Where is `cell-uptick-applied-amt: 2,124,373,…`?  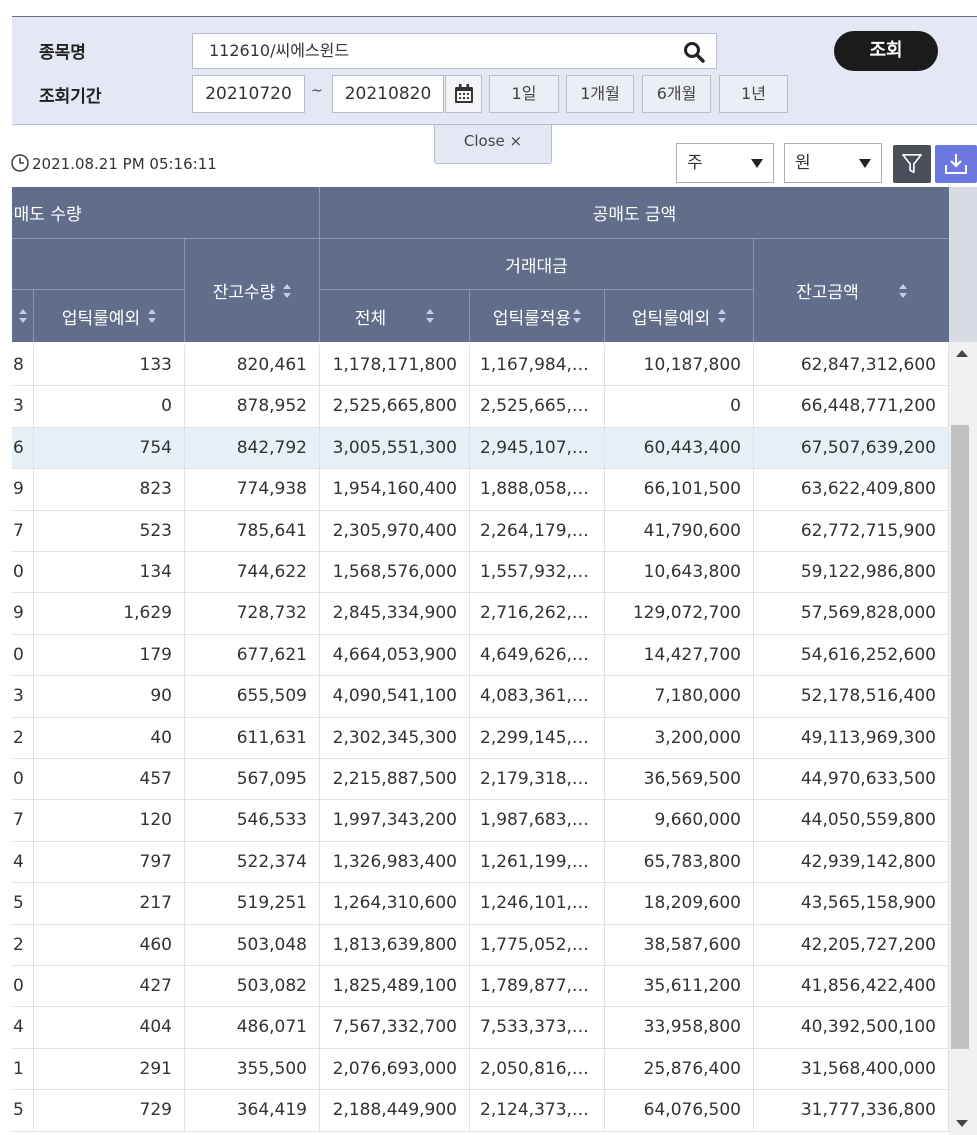
cell-uptick-applied-amt: 2,124,373,… is located at coordinates (537, 1110).